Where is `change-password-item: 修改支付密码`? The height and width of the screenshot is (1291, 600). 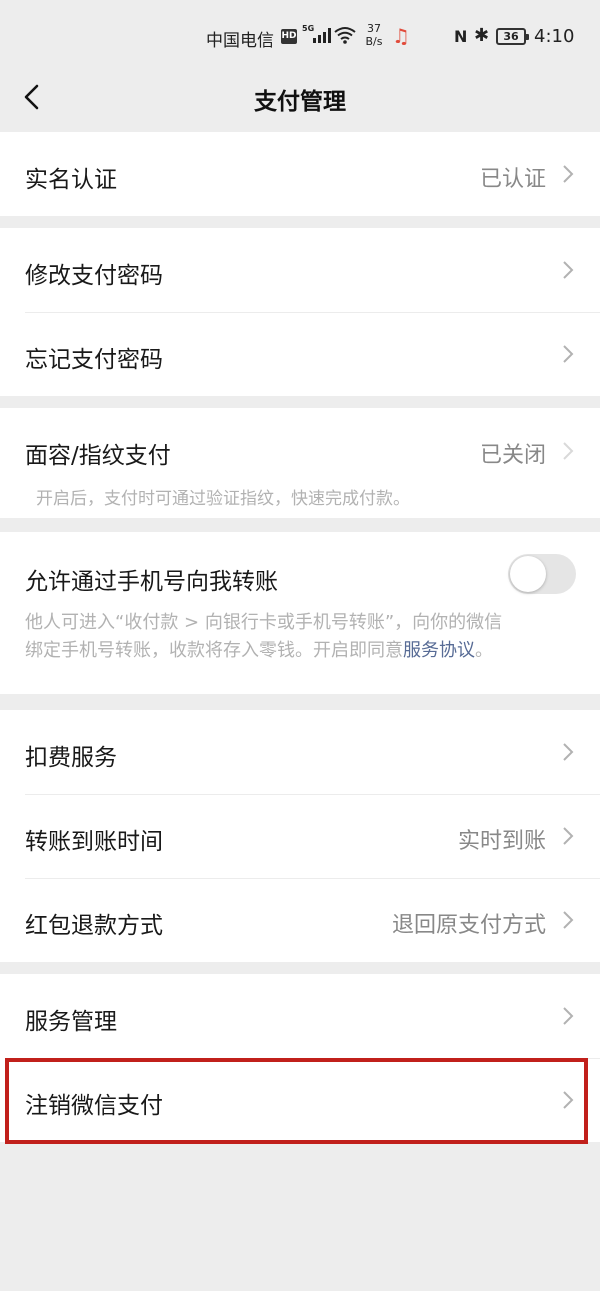
change-password-item: 修改支付密码 is located at coordinates (300, 270).